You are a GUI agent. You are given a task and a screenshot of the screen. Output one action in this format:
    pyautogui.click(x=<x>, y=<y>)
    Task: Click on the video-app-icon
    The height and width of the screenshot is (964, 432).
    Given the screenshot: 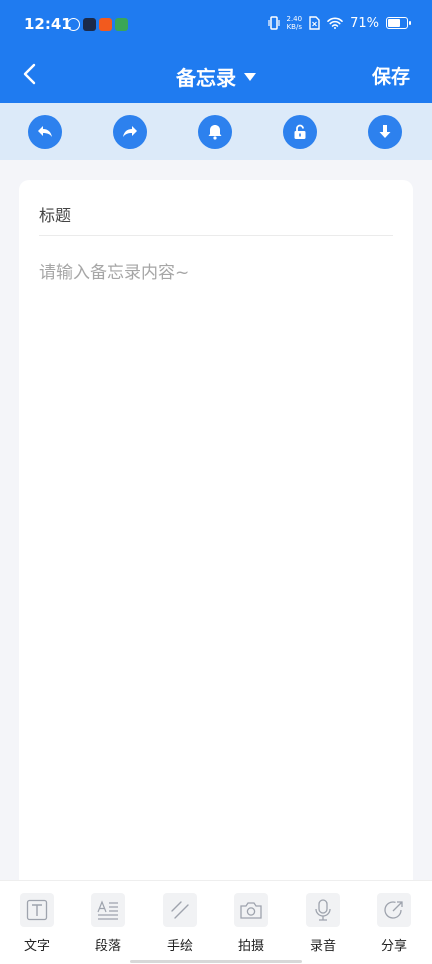 What is the action you would take?
    pyautogui.click(x=89, y=24)
    